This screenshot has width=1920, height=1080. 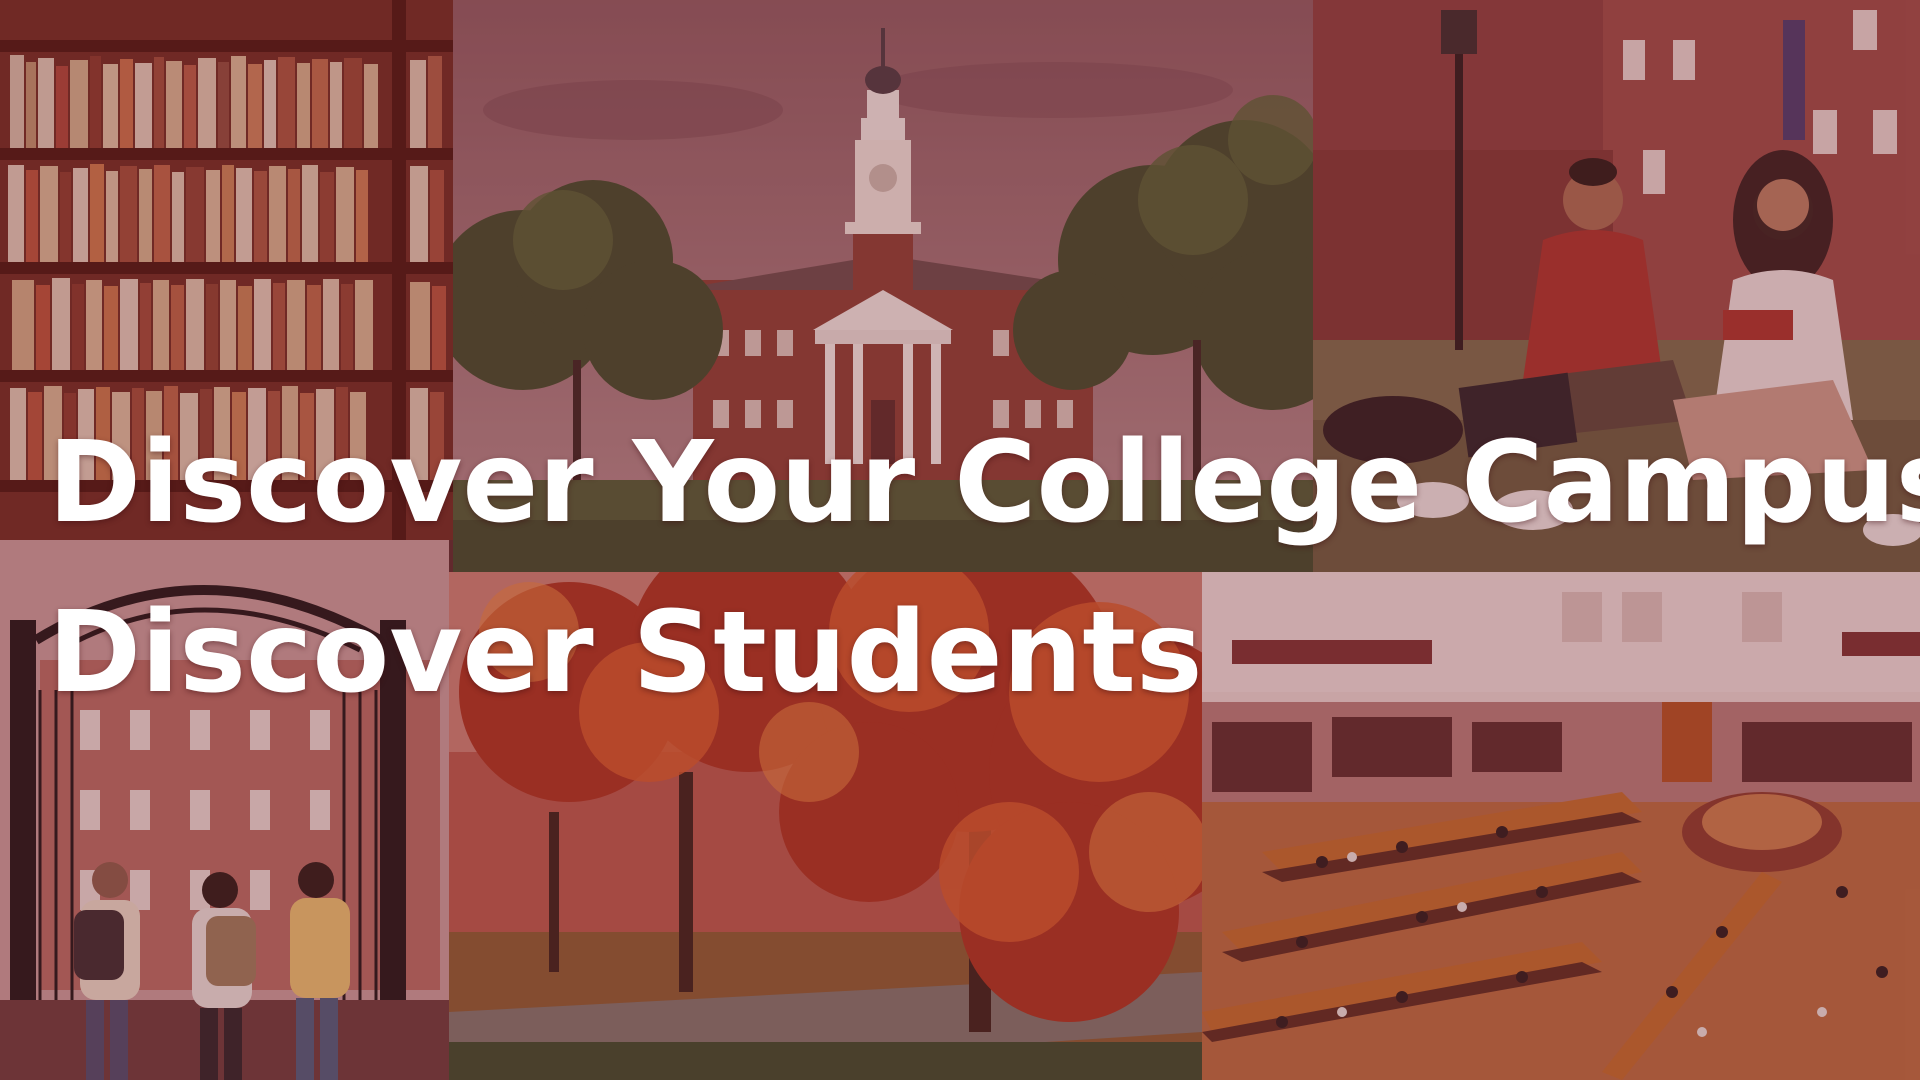 What do you see at coordinates (625, 653) in the screenshot?
I see `headline-line-2: Discover Students` at bounding box center [625, 653].